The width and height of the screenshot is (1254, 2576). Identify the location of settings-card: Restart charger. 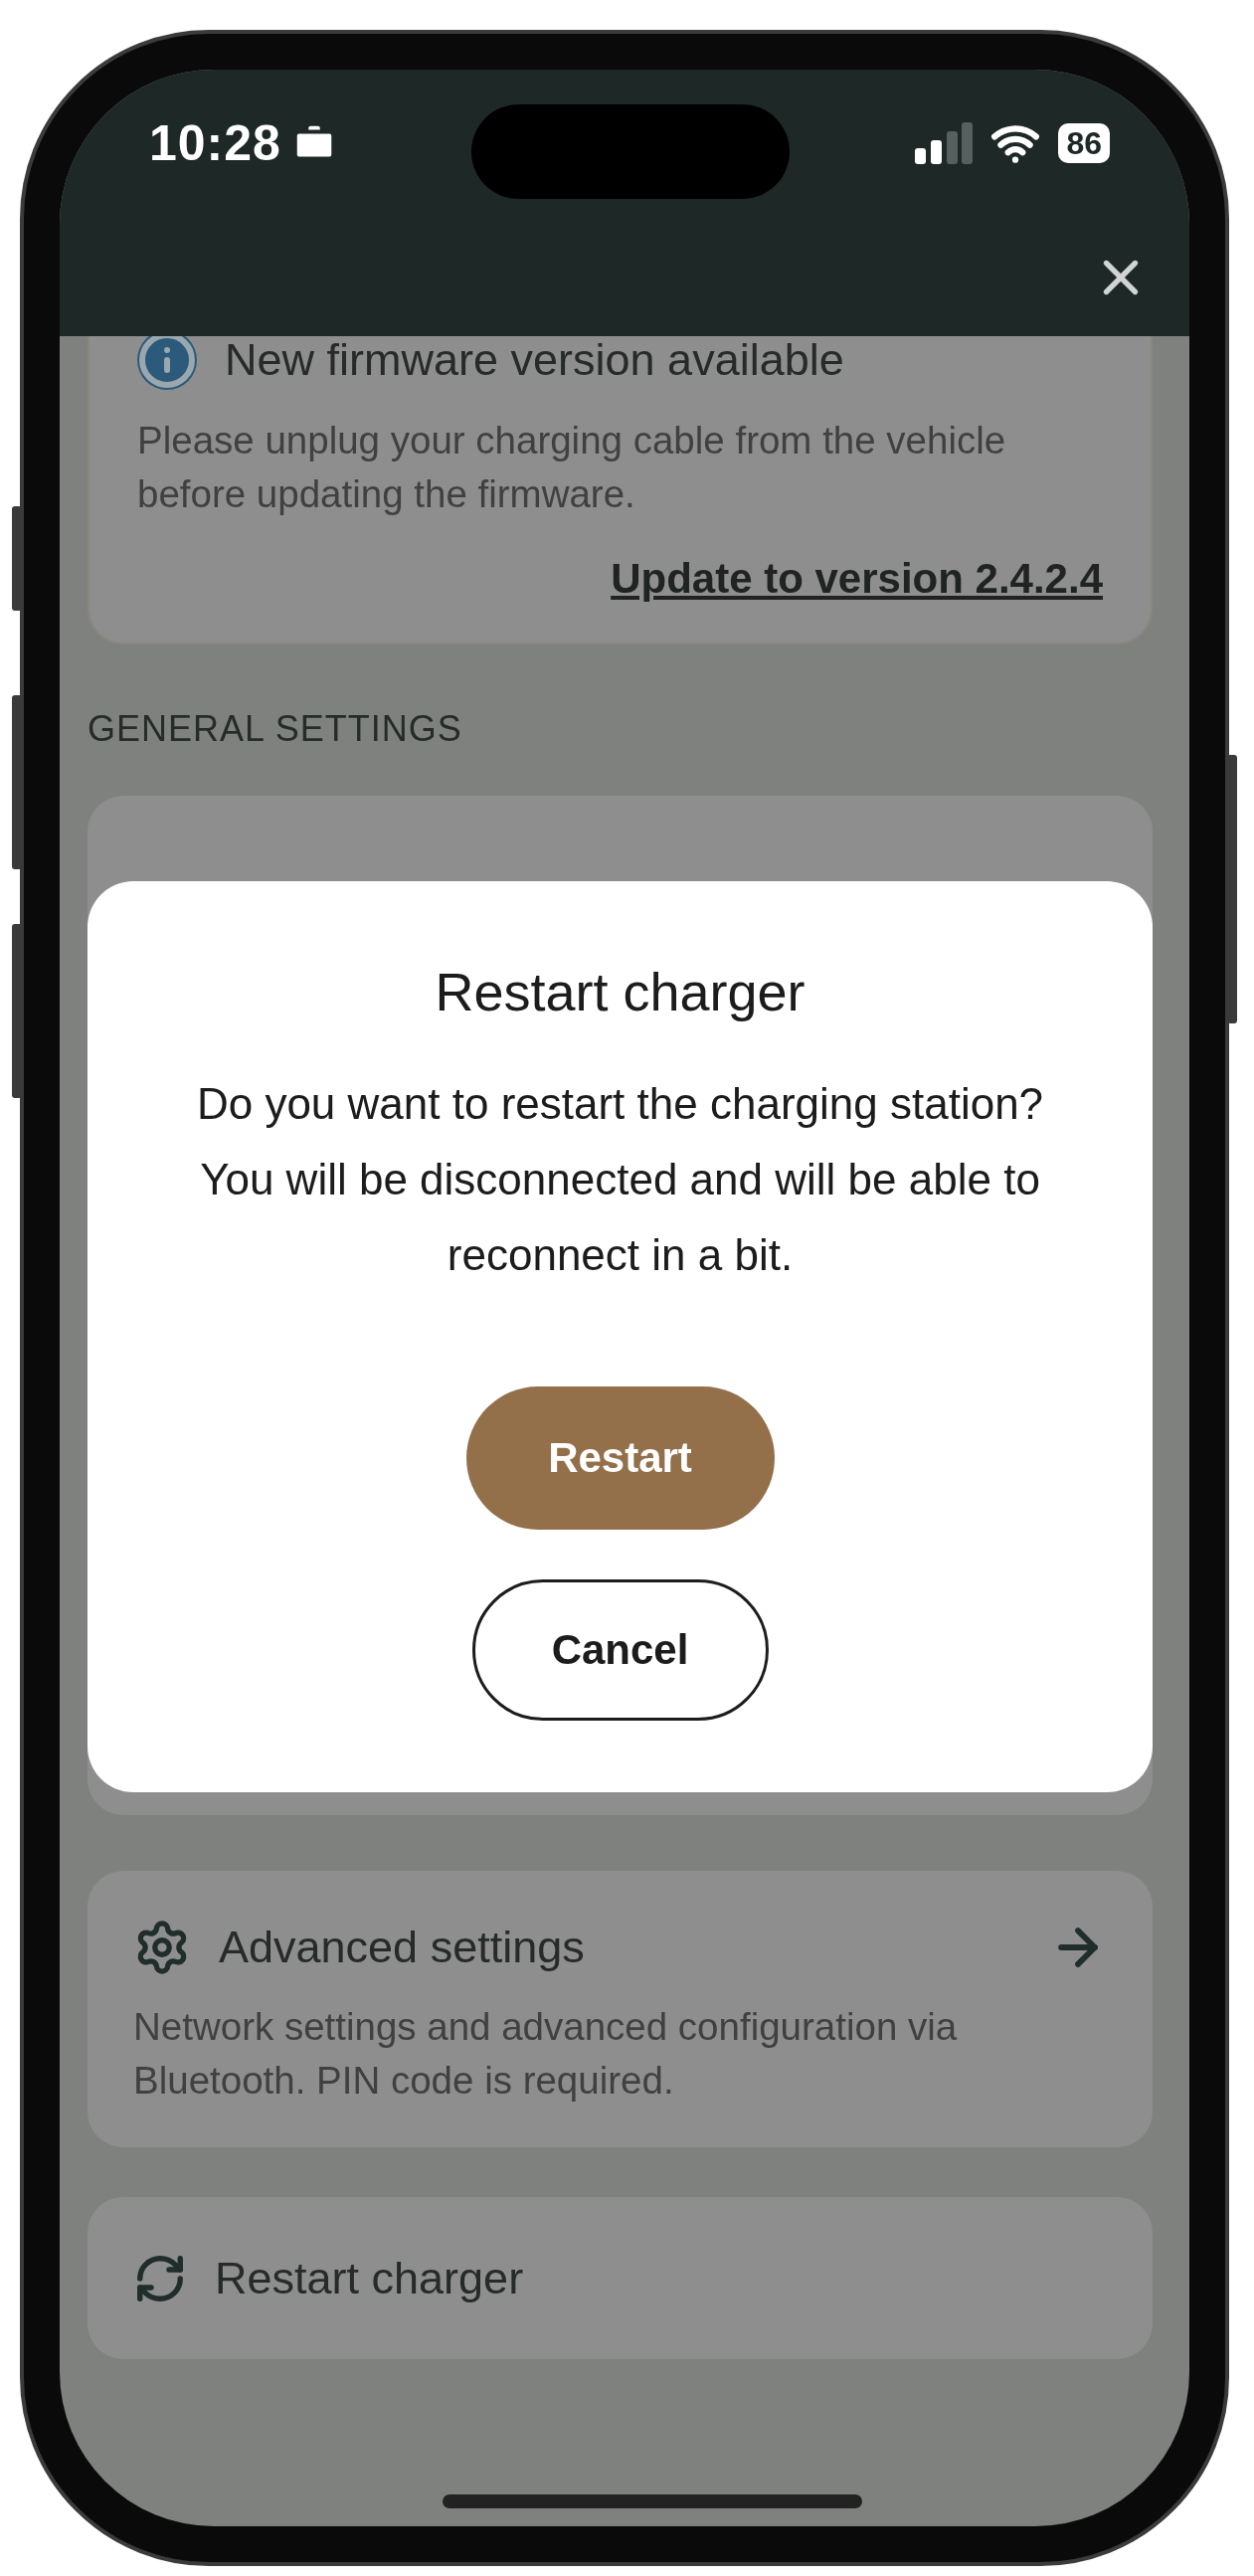
(620, 2278).